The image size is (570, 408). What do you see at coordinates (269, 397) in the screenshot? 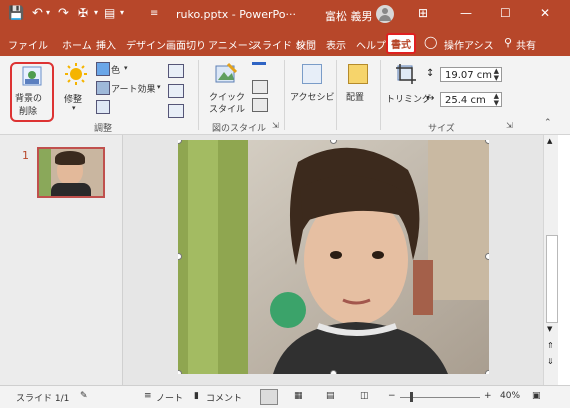
I see `normal-view-icon` at bounding box center [269, 397].